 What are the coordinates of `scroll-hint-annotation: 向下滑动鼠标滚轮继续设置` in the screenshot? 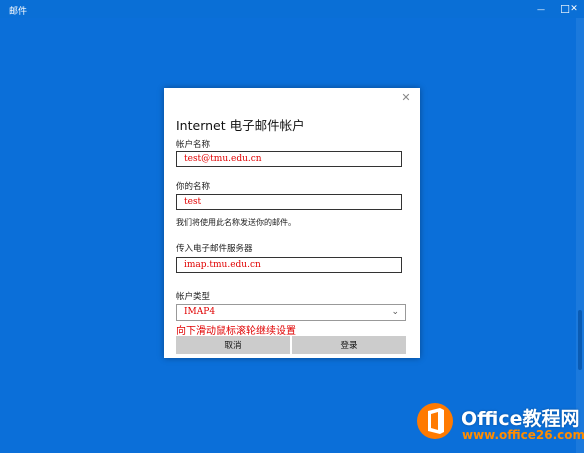 It's located at (236, 331).